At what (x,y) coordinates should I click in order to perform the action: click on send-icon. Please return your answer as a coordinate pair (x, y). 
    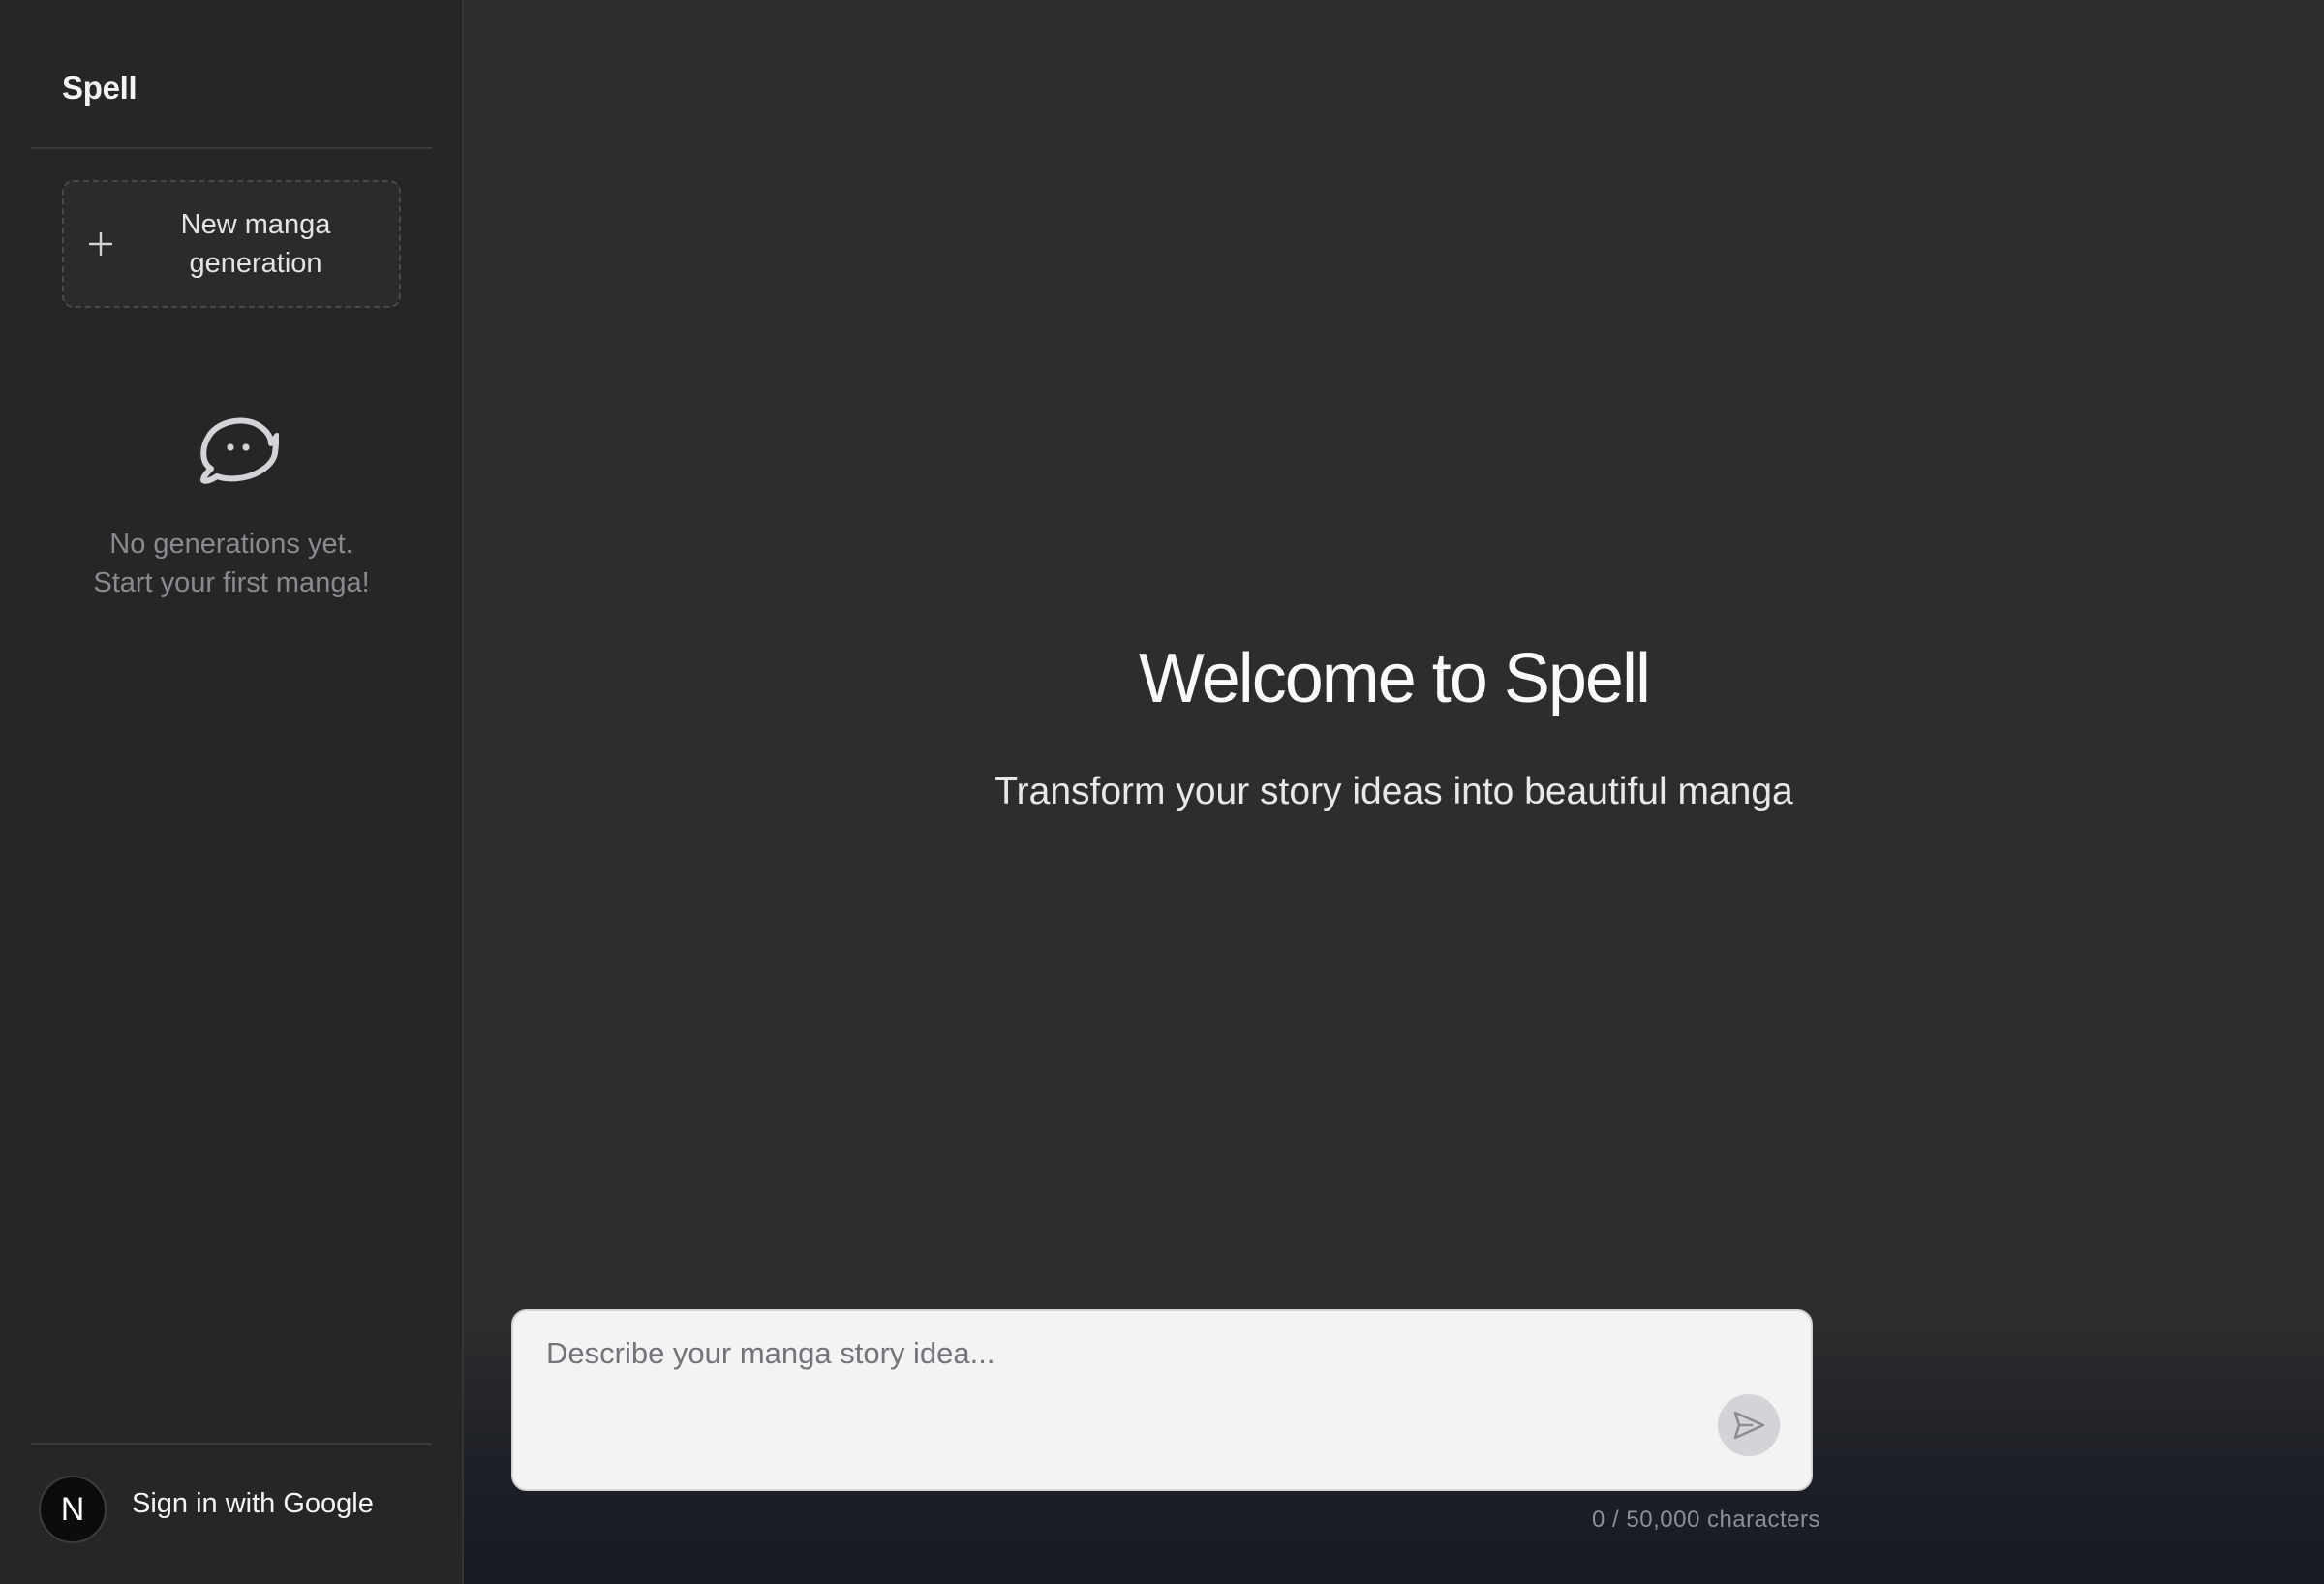
    Looking at the image, I should click on (1749, 1426).